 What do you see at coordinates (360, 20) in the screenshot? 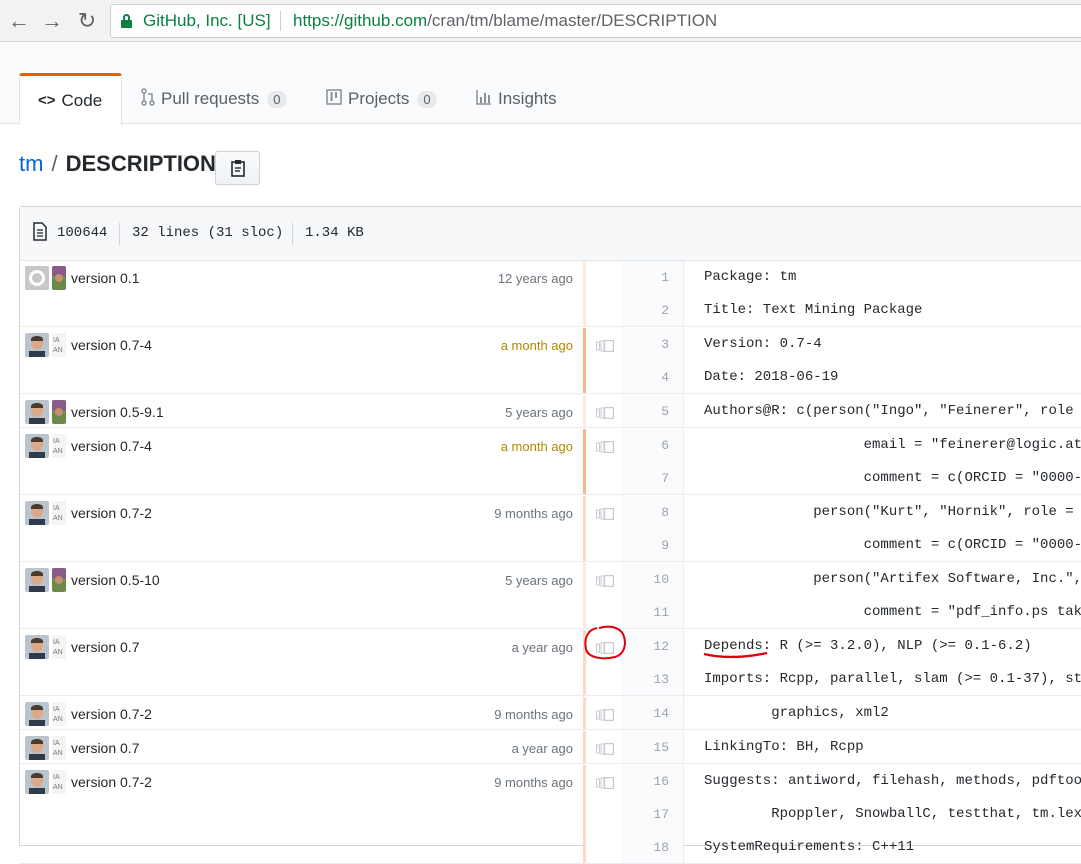
I see `url-host: https://github.com` at bounding box center [360, 20].